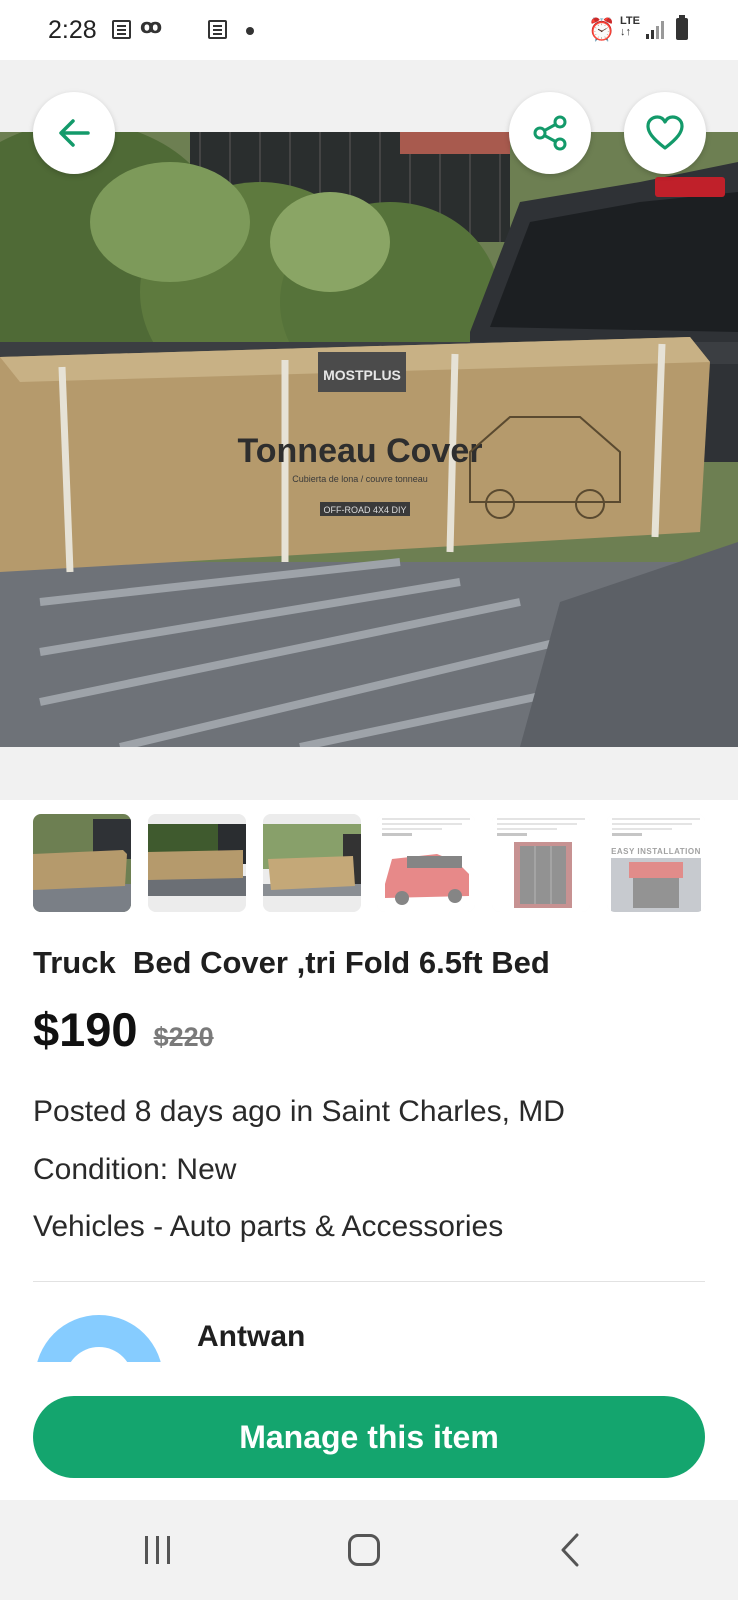 The image size is (738, 1600). I want to click on navigation-bar, so click(369, 1550).